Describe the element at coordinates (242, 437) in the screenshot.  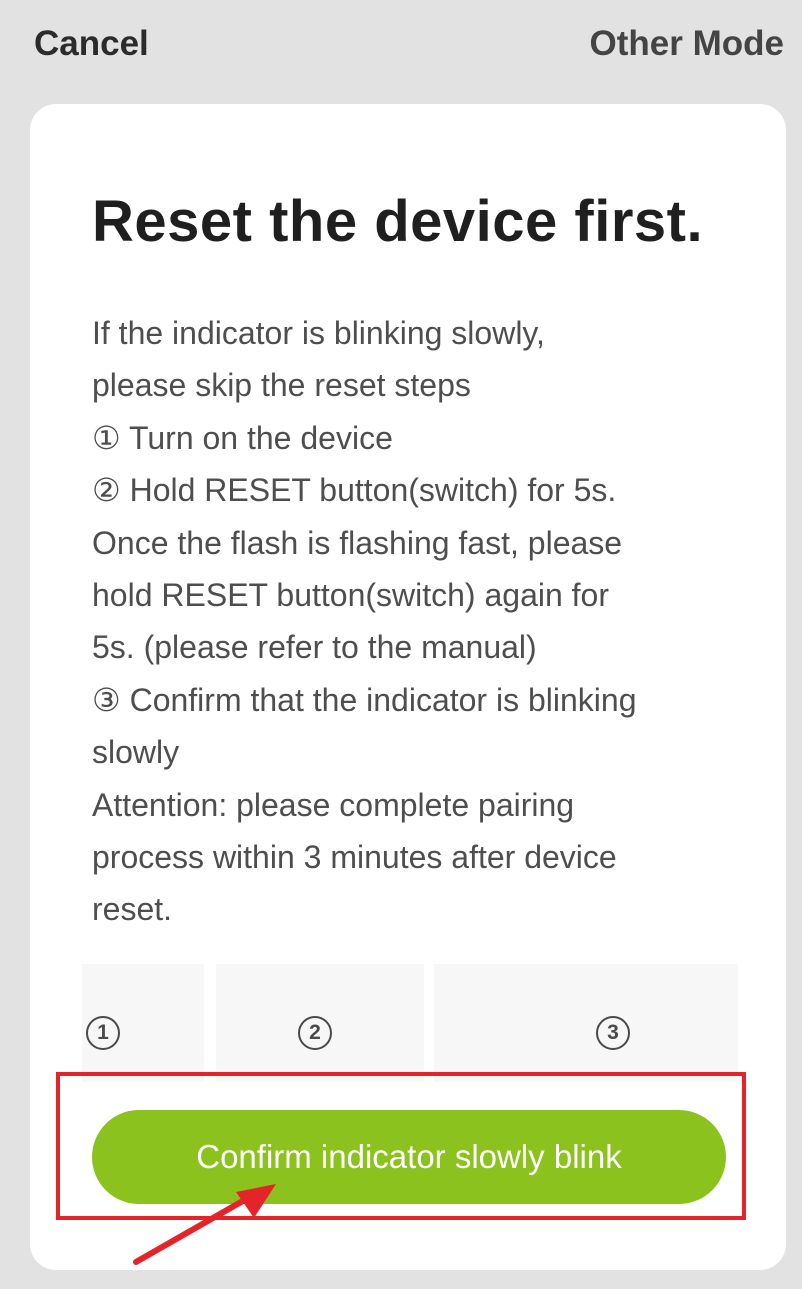
I see `instruction-line: ① Turn on the device` at that location.